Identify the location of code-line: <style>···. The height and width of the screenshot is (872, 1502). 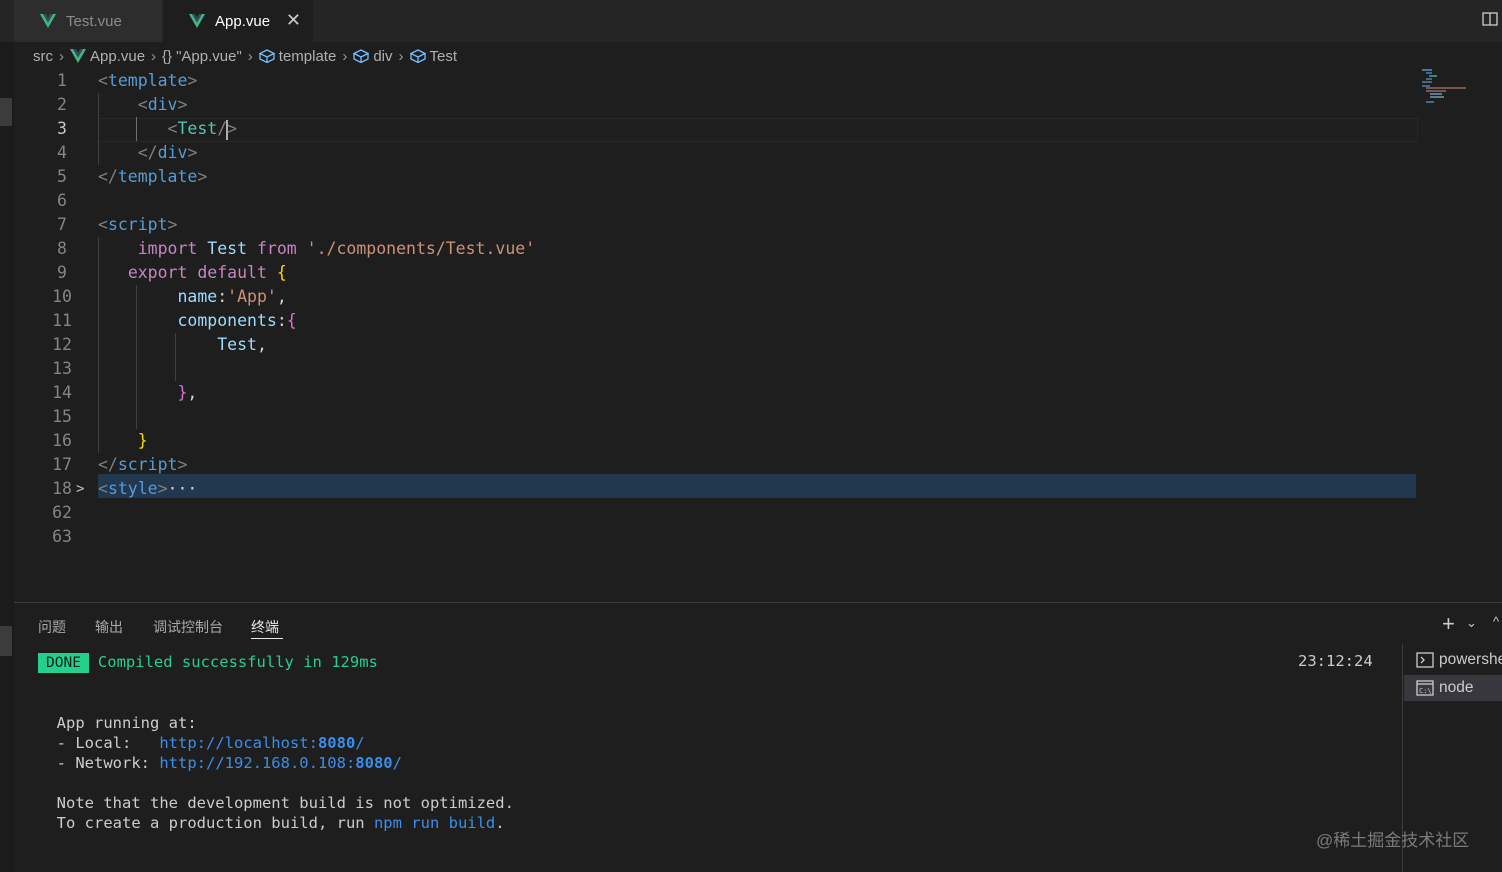
(148, 488).